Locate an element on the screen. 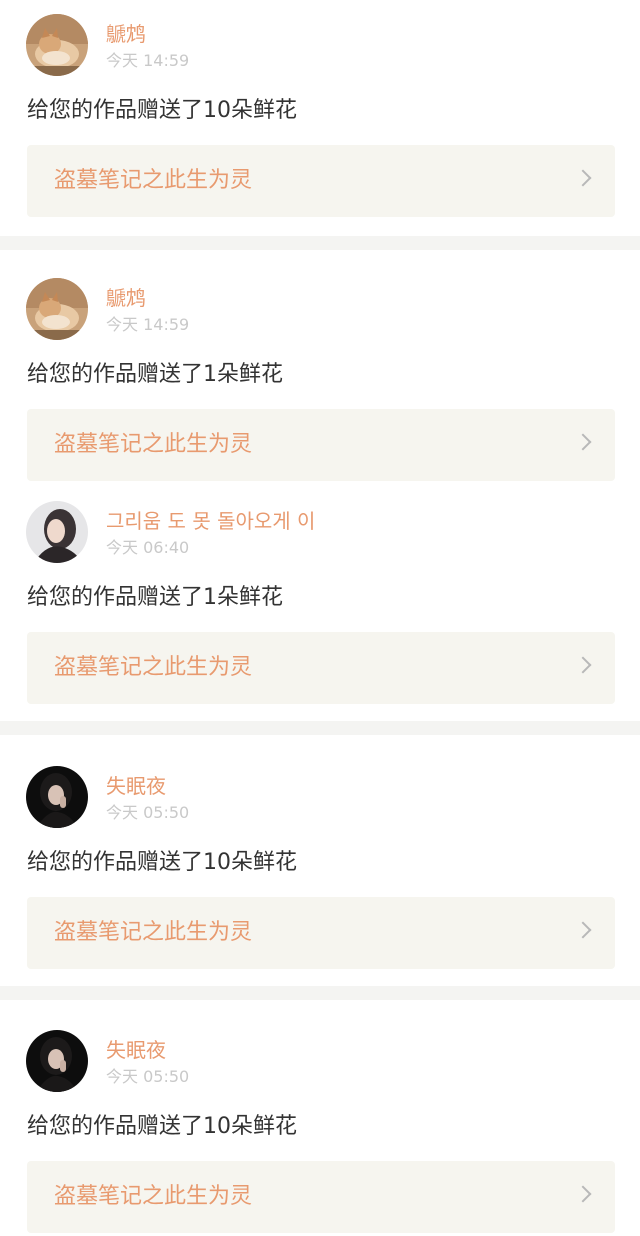  username: 그리움 도 못 돌아오게 이 is located at coordinates (210, 521).